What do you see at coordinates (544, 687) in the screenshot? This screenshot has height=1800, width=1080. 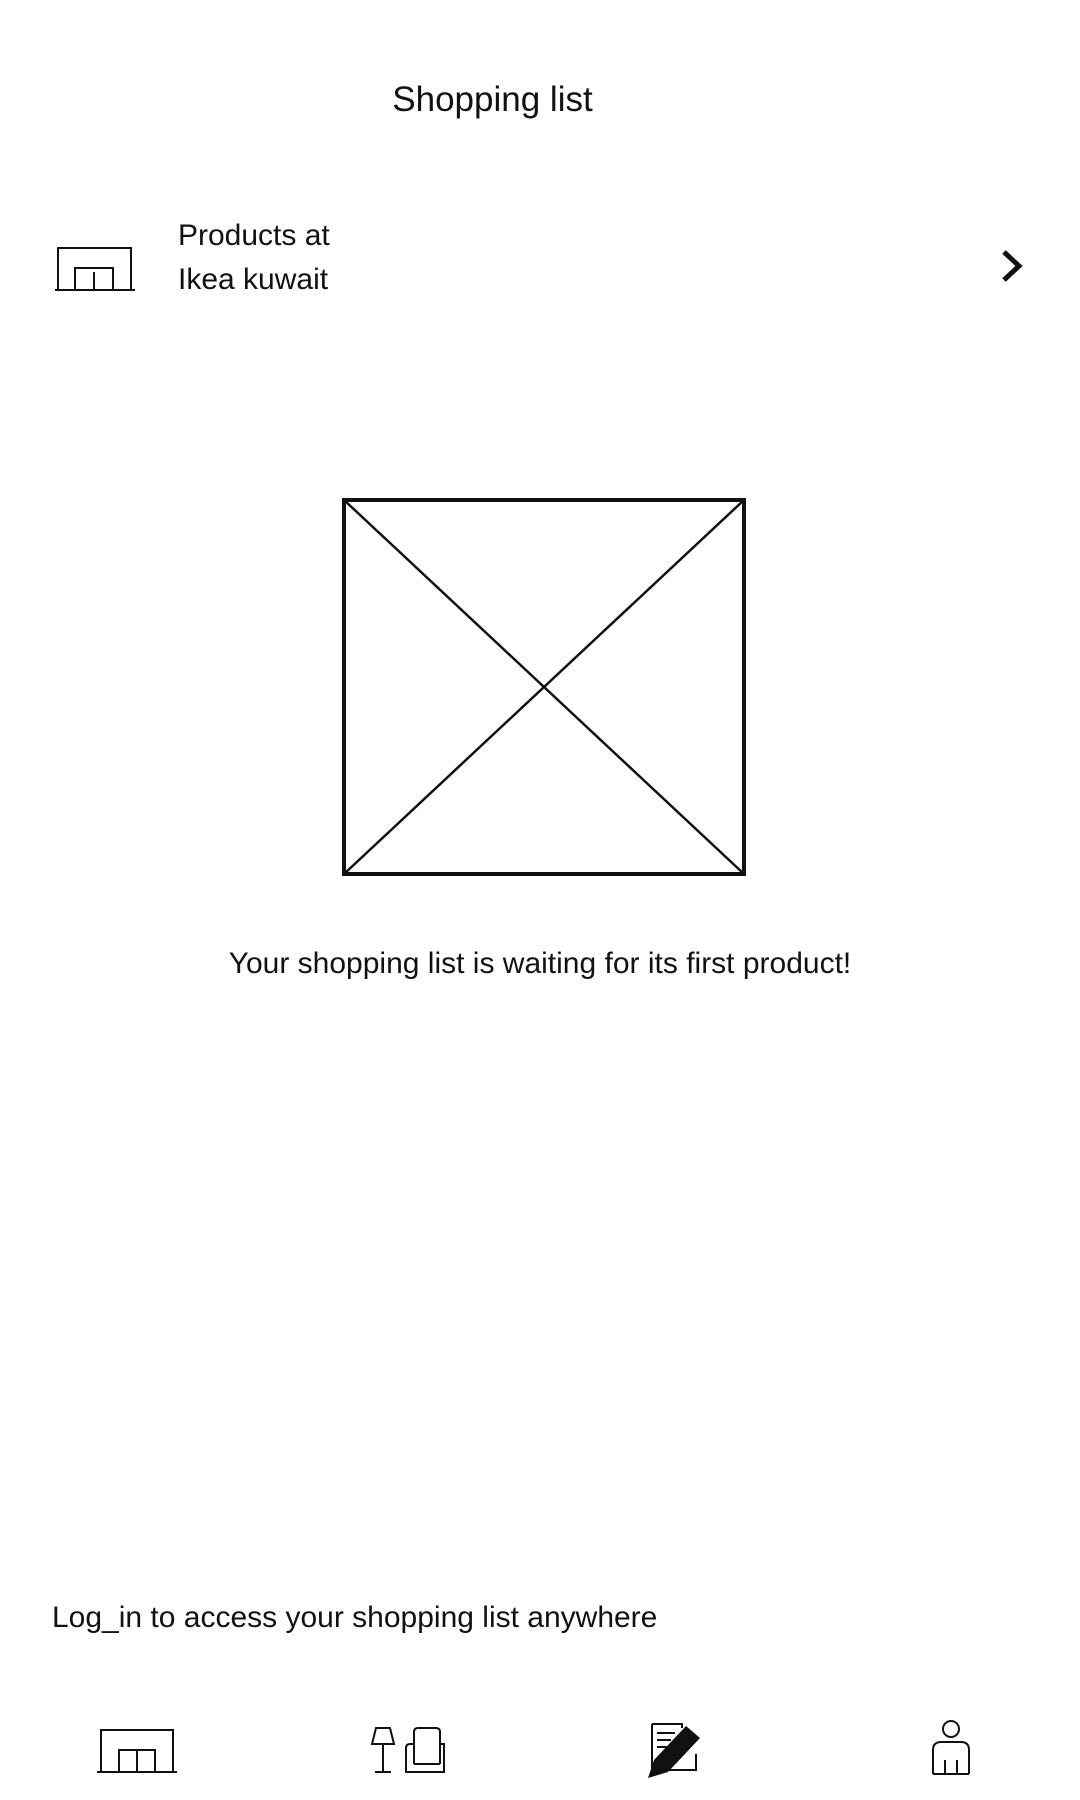 I see `image-placeholder-icon` at bounding box center [544, 687].